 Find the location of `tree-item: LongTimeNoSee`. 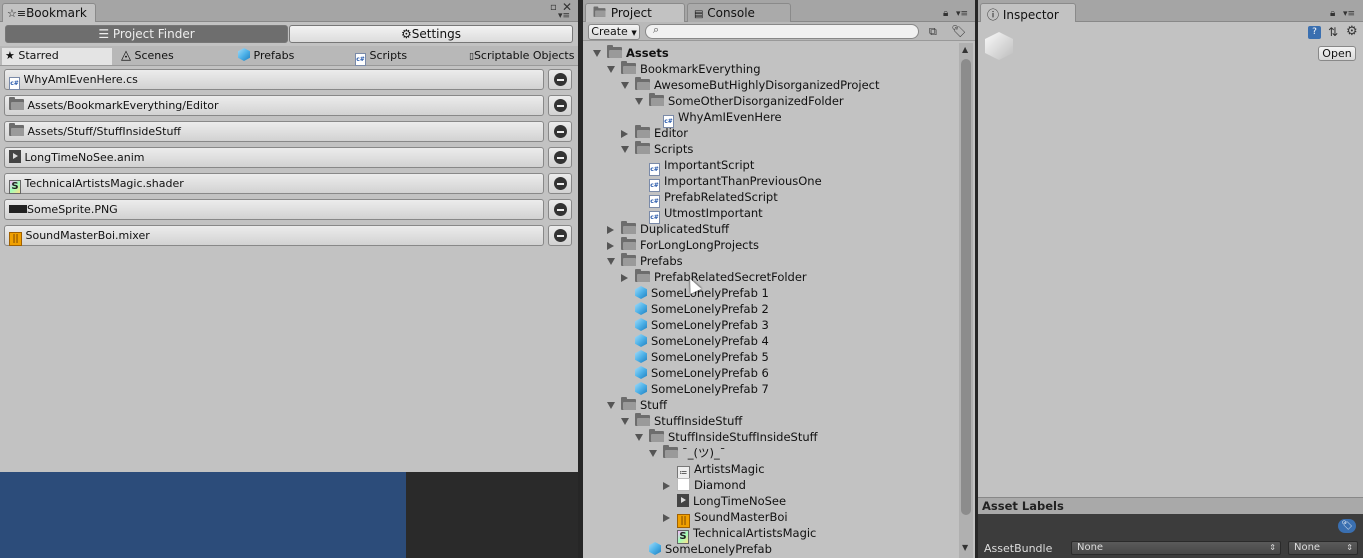

tree-item: LongTimeNoSee is located at coordinates (724, 501).